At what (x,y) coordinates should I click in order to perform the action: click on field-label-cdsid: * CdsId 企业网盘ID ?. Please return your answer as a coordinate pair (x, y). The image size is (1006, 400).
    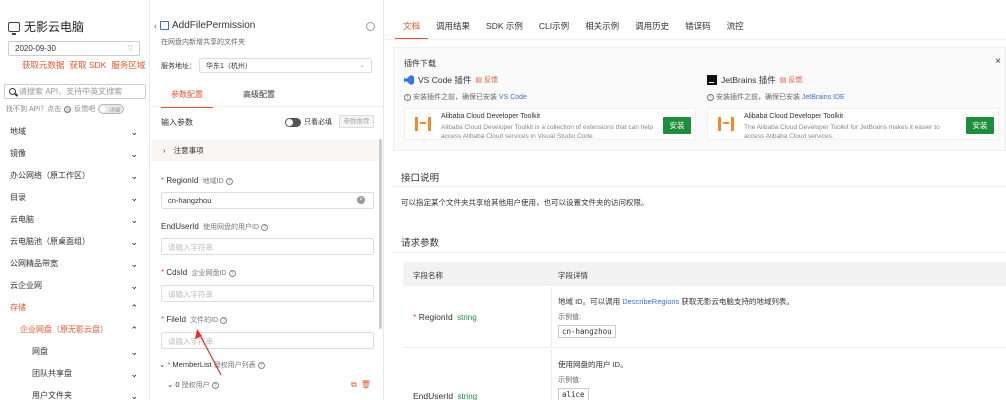
    Looking at the image, I should click on (198, 273).